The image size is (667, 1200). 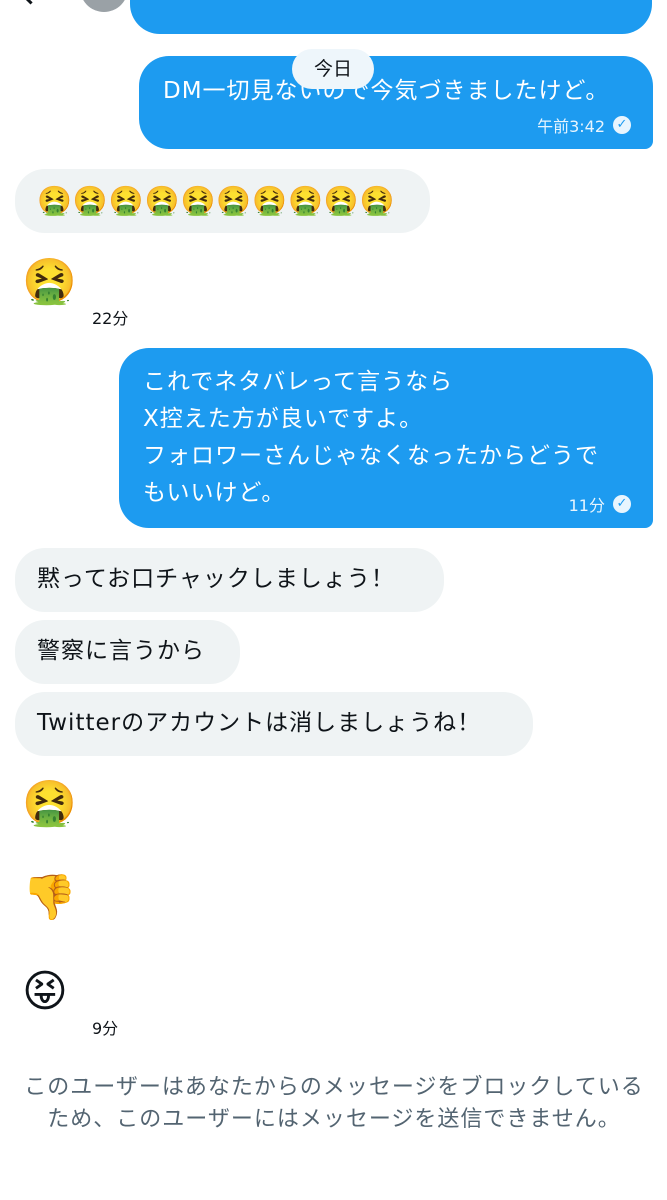 What do you see at coordinates (586, 505) in the screenshot?
I see `message-time: 11分` at bounding box center [586, 505].